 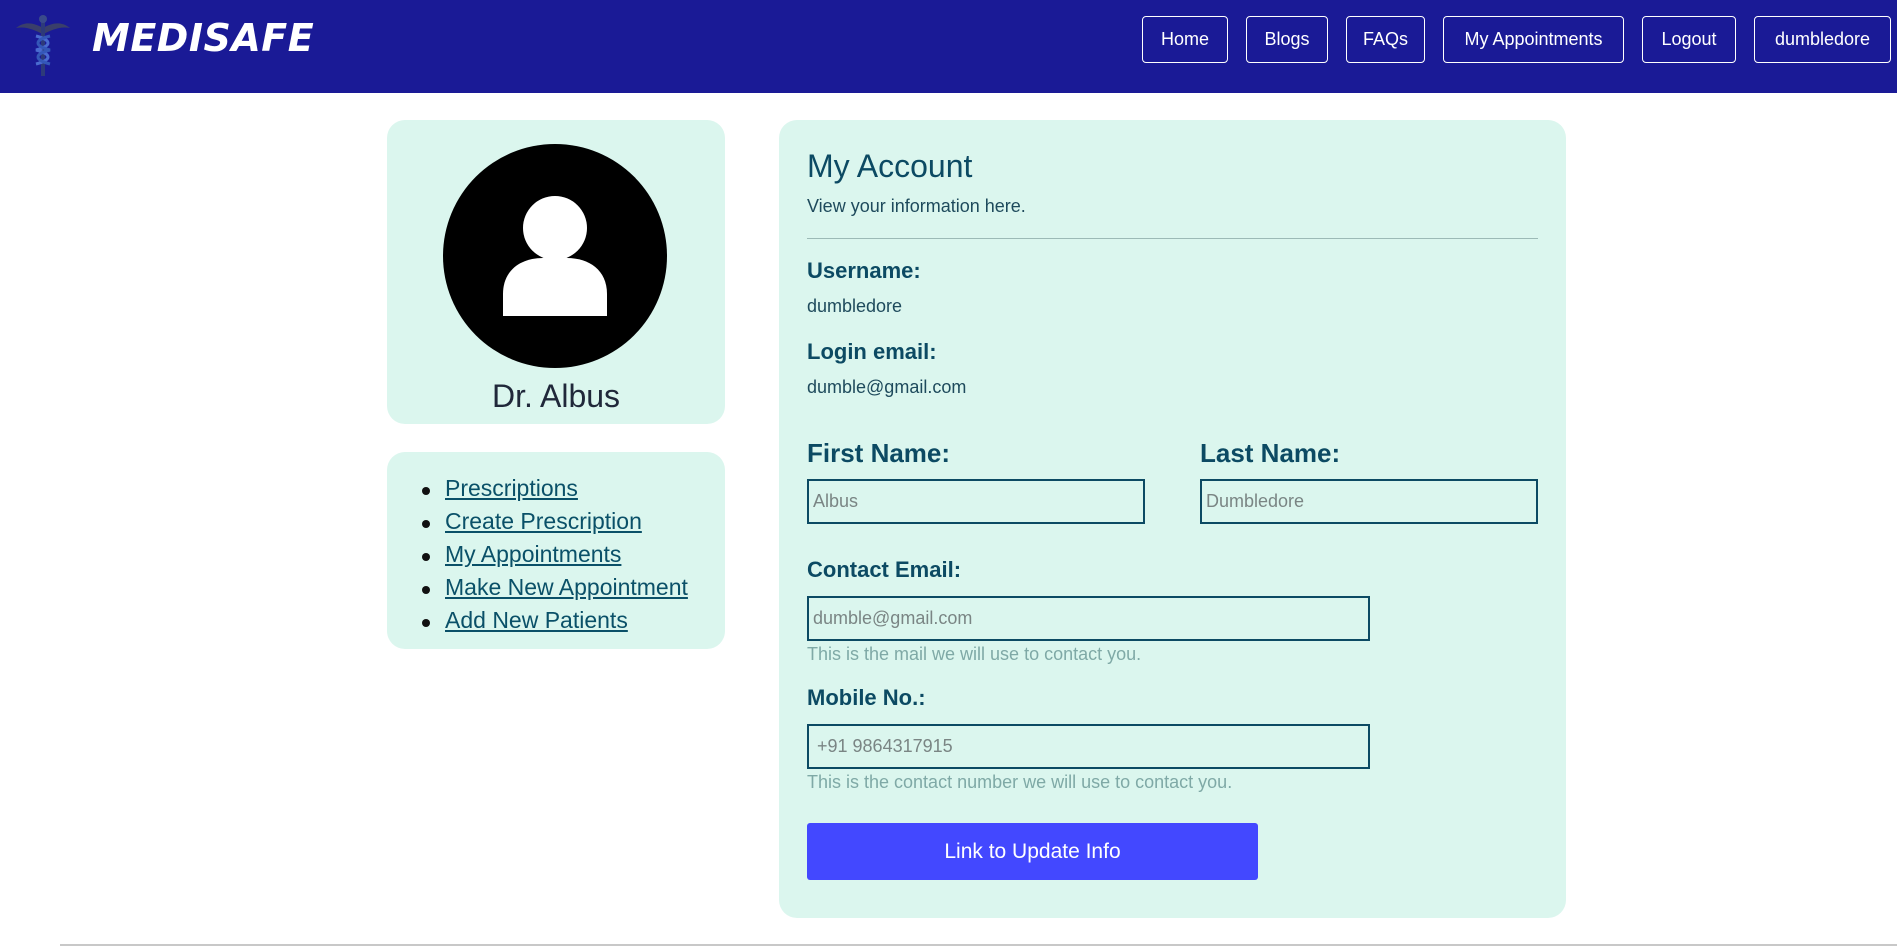 What do you see at coordinates (533, 554) in the screenshot?
I see `menu-my-appointments-link: My Appointments` at bounding box center [533, 554].